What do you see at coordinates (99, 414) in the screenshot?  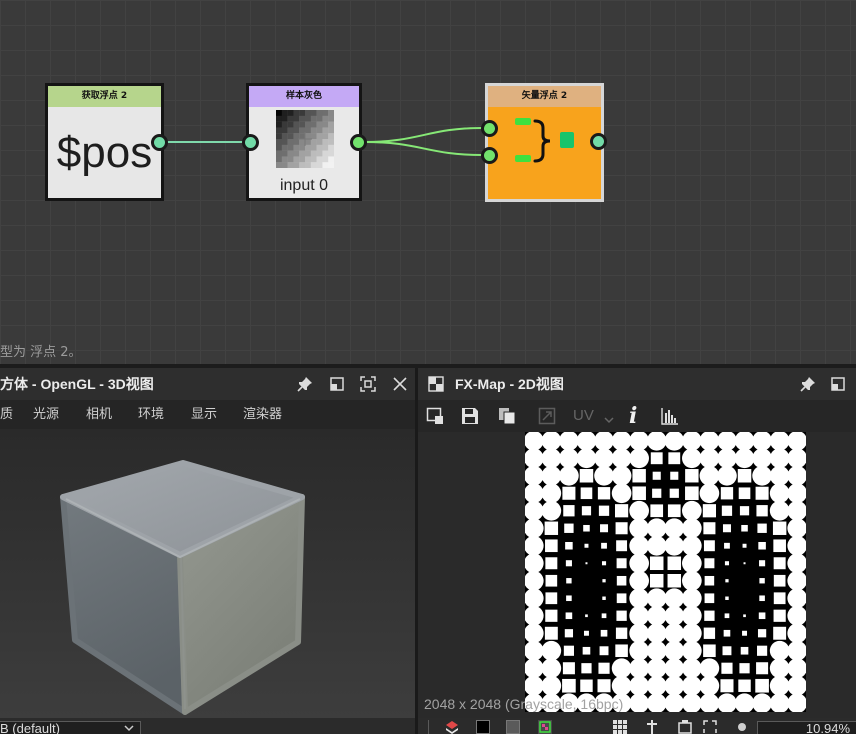 I see `menu-camera: 相机` at bounding box center [99, 414].